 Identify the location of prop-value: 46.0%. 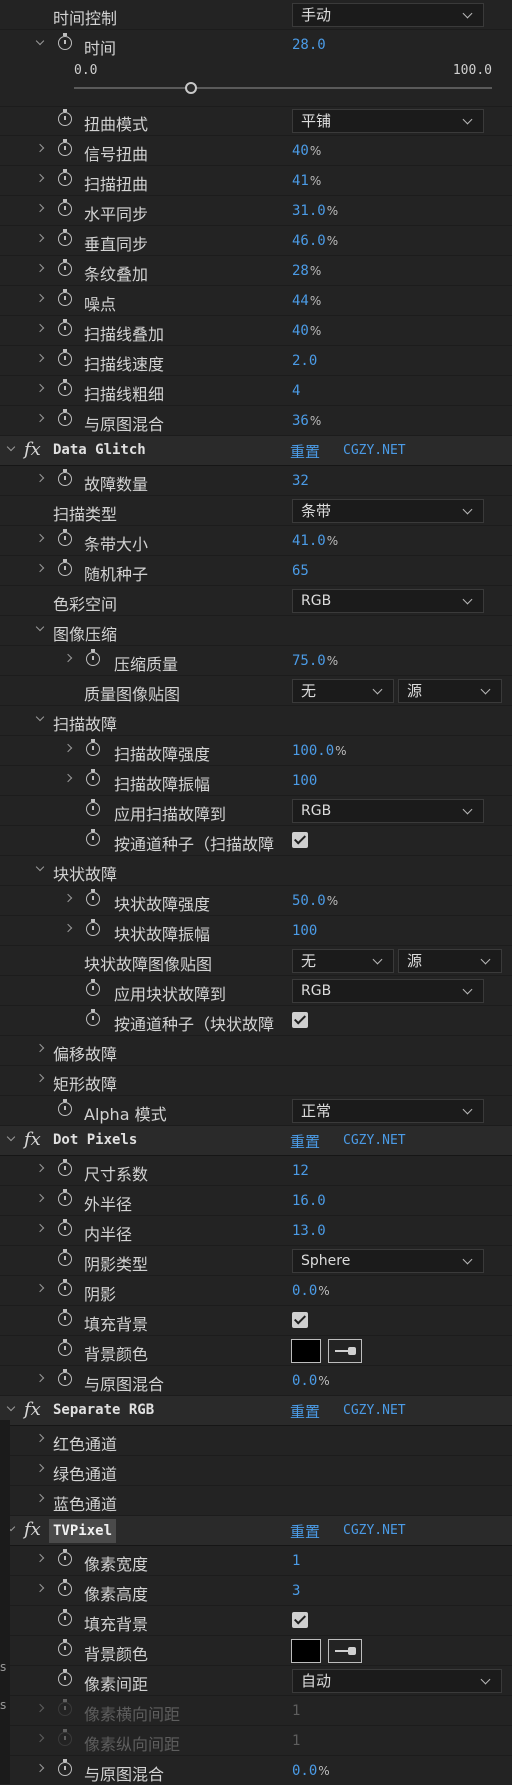
(315, 241).